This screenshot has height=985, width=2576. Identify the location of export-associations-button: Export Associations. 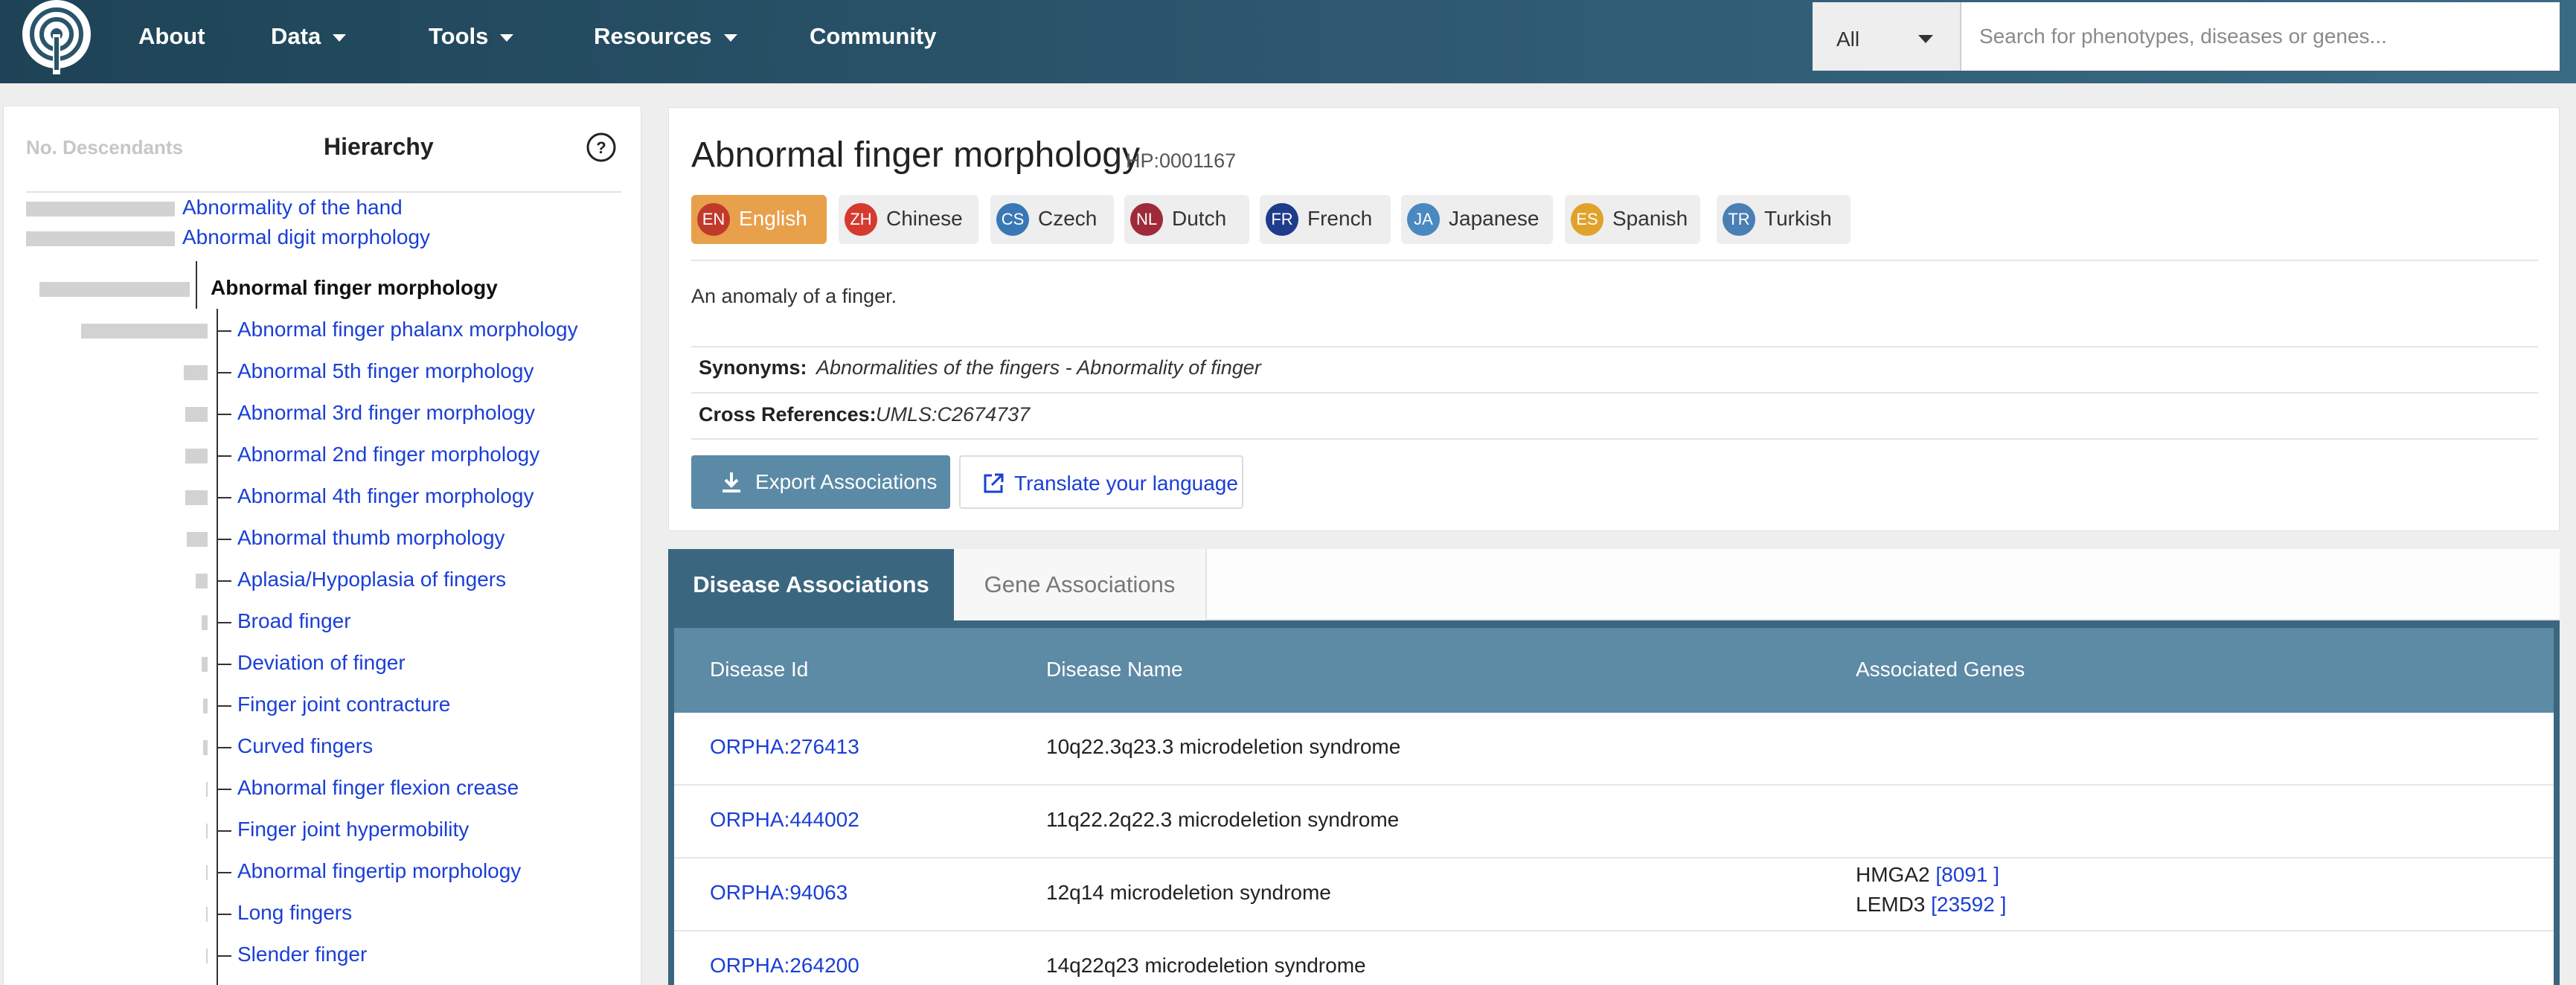
(821, 482).